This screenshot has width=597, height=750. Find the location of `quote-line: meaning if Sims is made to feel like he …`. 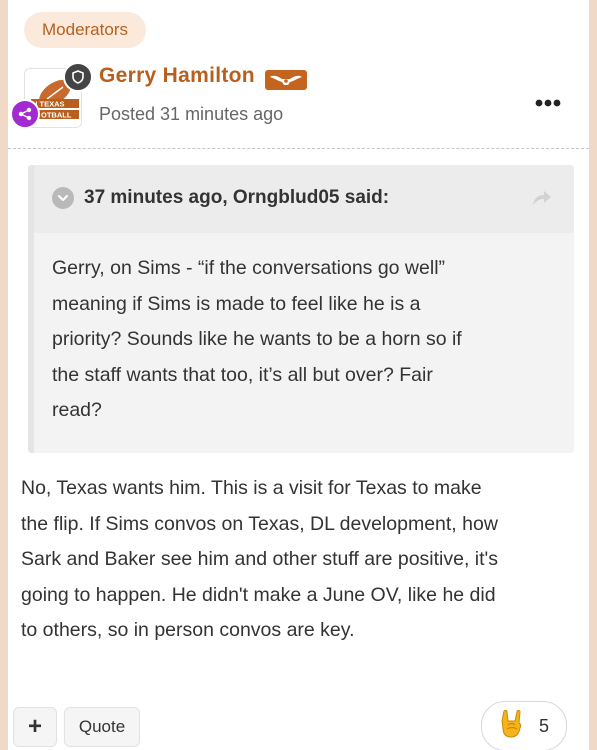

quote-line: meaning if Sims is made to feel like he … is located at coordinates (236, 303).